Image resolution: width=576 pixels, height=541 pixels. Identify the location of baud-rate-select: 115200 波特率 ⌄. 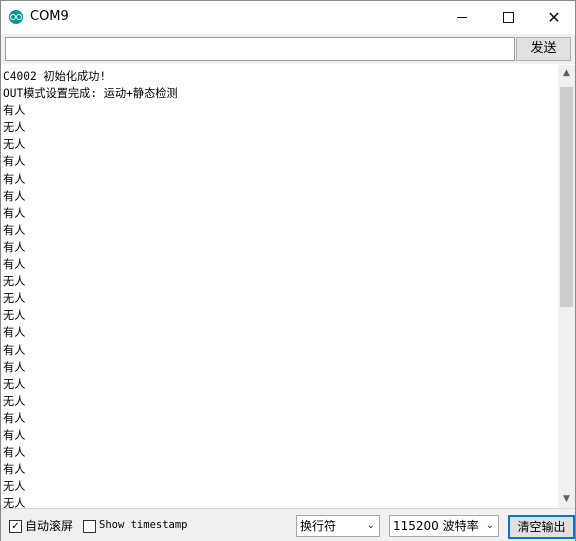
(444, 526).